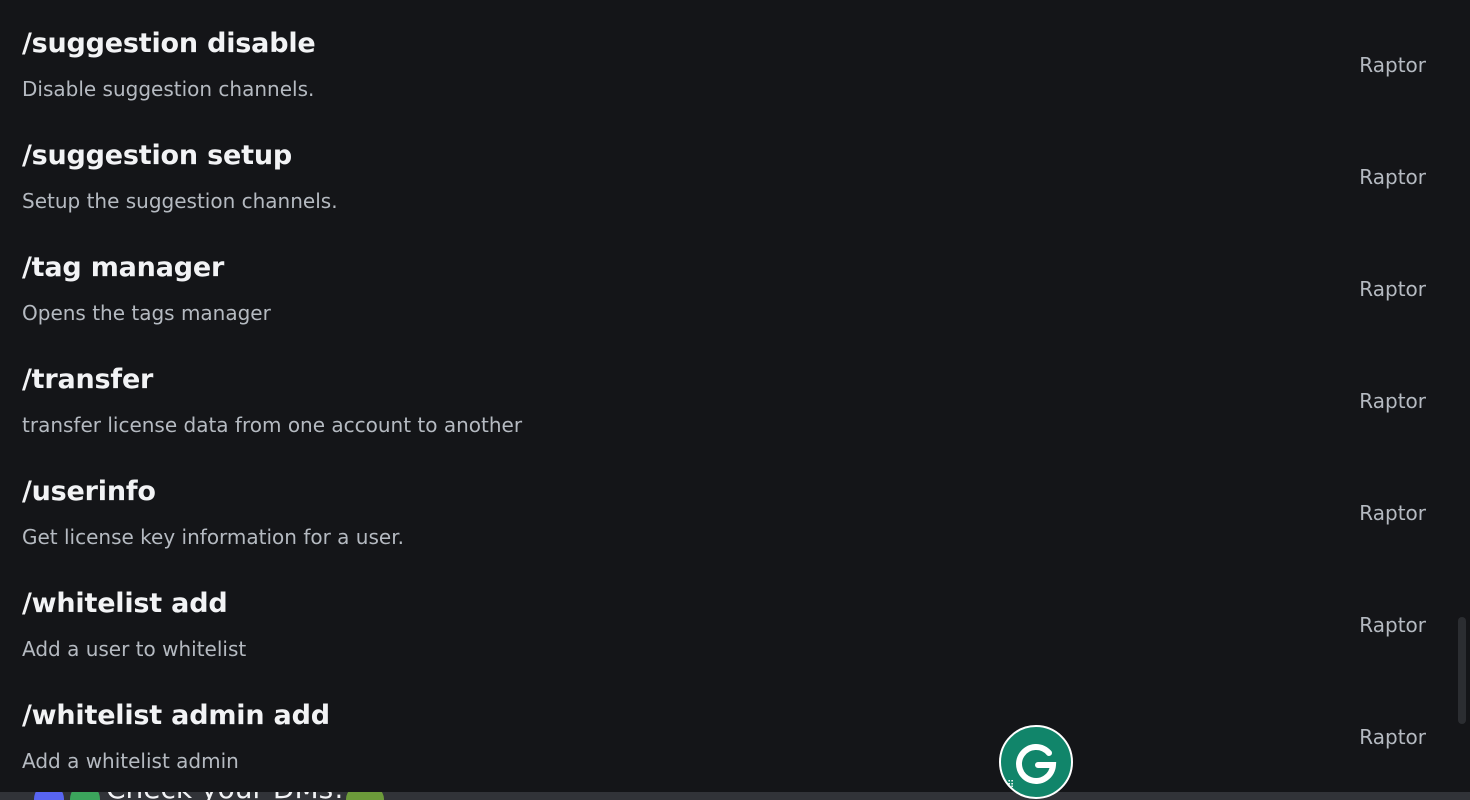 The height and width of the screenshot is (800, 1470). Describe the element at coordinates (1010, 786) in the screenshot. I see `drag-handle-icon: ⠿` at that location.